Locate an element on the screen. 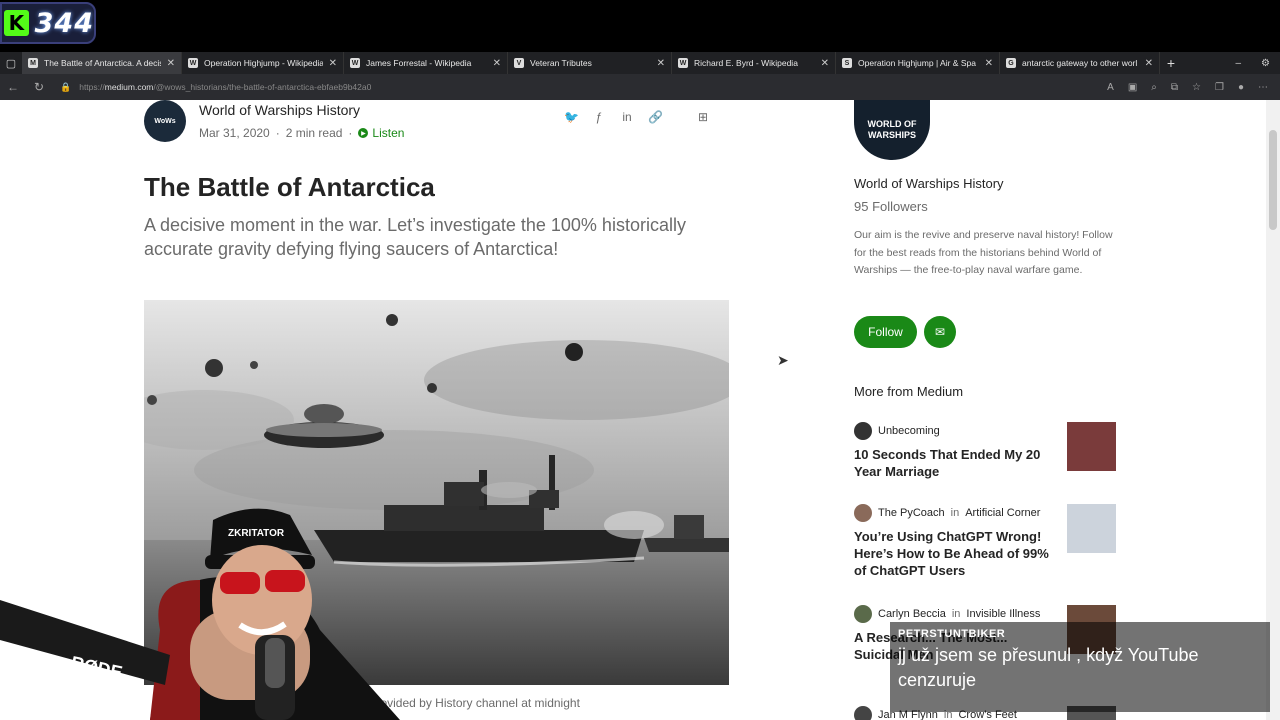 This screenshot has width=1280, height=720. tab-label: Operation Highjump | Air & Spa is located at coordinates (917, 63).